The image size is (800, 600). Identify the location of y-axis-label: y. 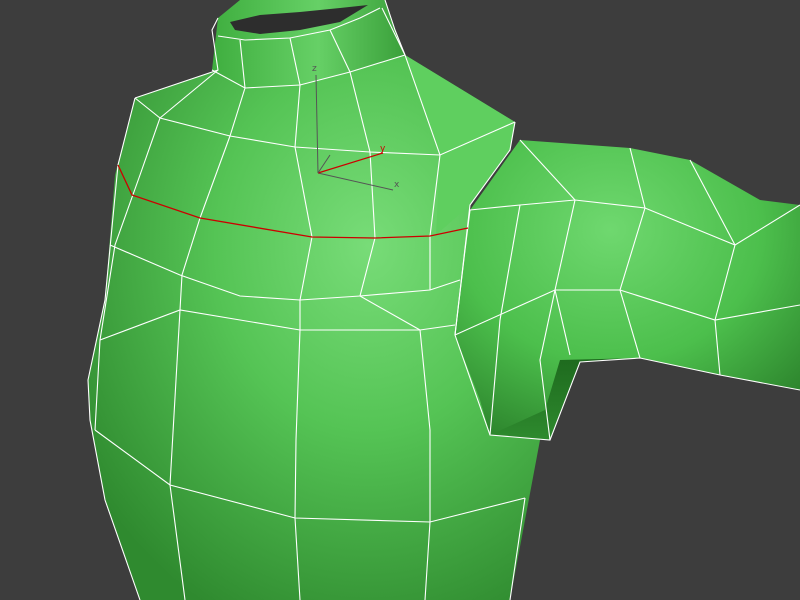
(383, 149).